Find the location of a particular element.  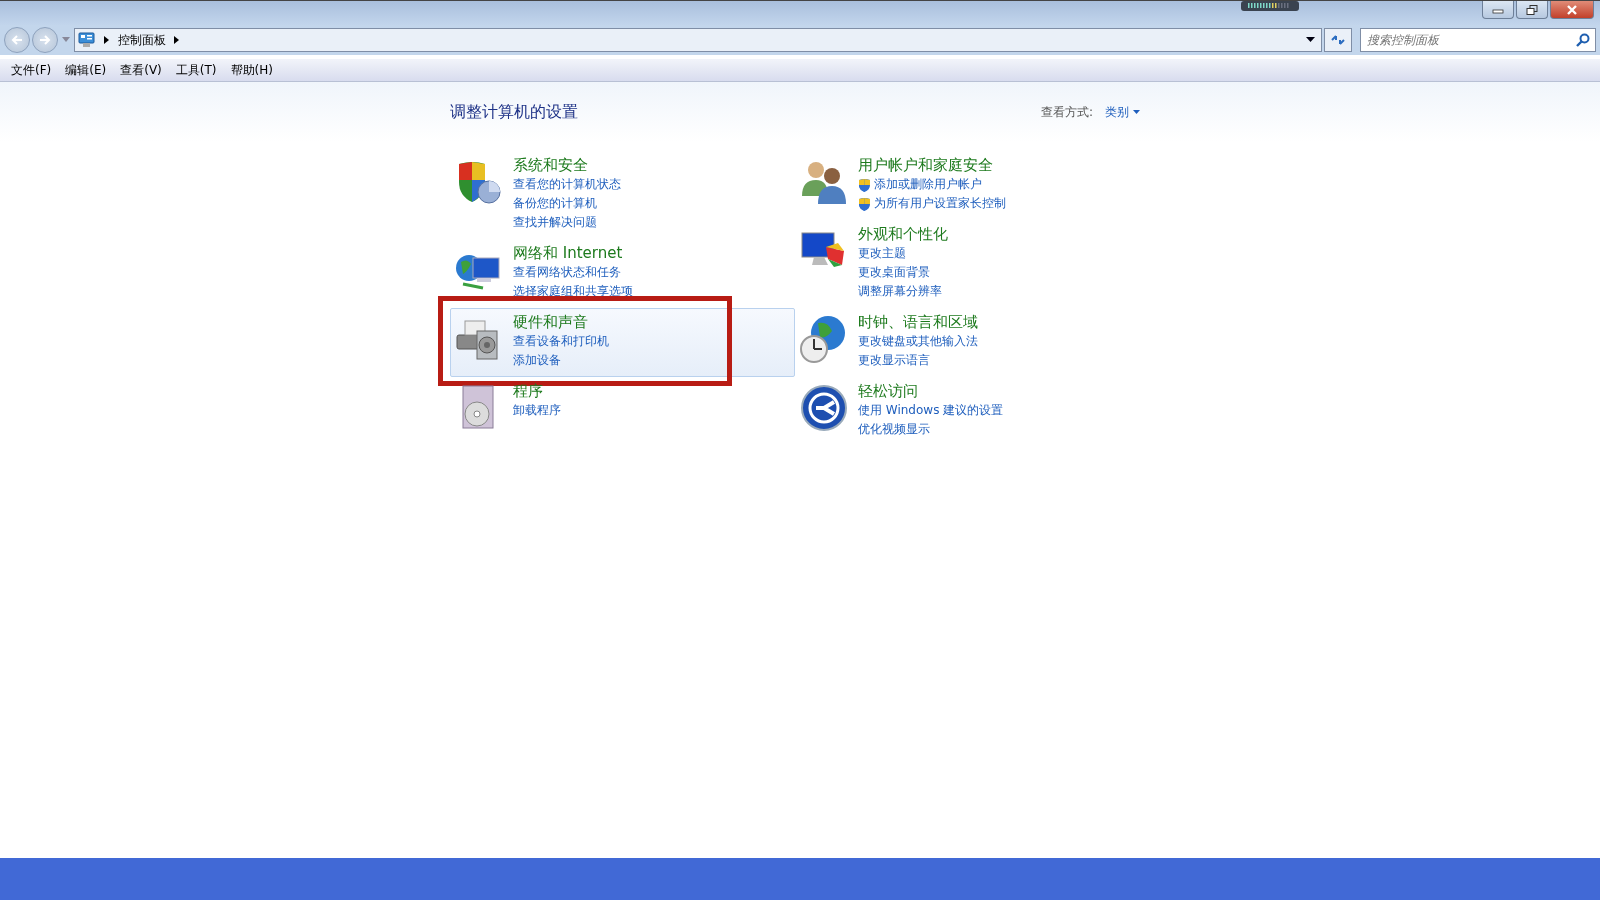

caret-icon is located at coordinates (1136, 112).